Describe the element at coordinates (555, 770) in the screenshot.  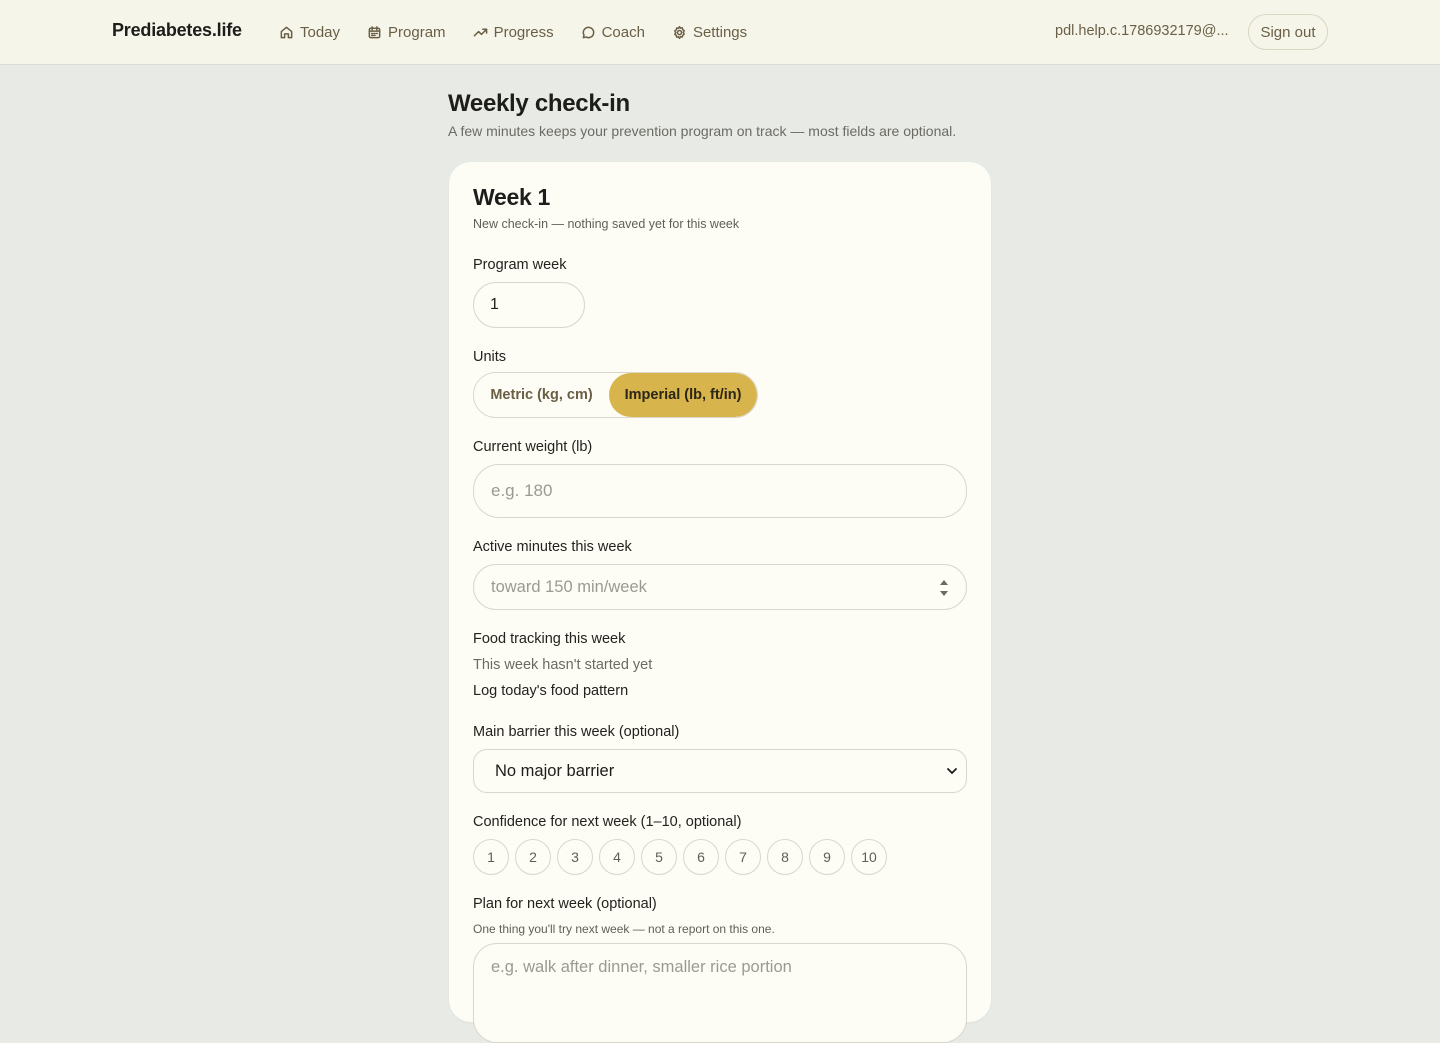
I see `barrier-selected-value: No major barrier` at that location.